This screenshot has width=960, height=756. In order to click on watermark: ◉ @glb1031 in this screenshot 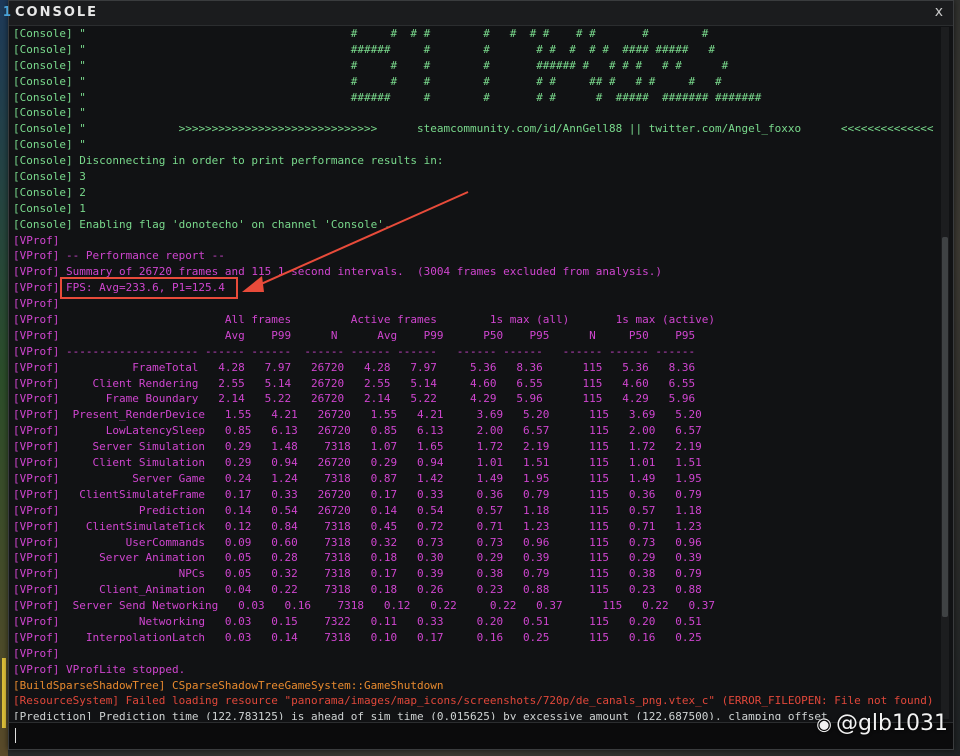, I will do `click(882, 723)`.